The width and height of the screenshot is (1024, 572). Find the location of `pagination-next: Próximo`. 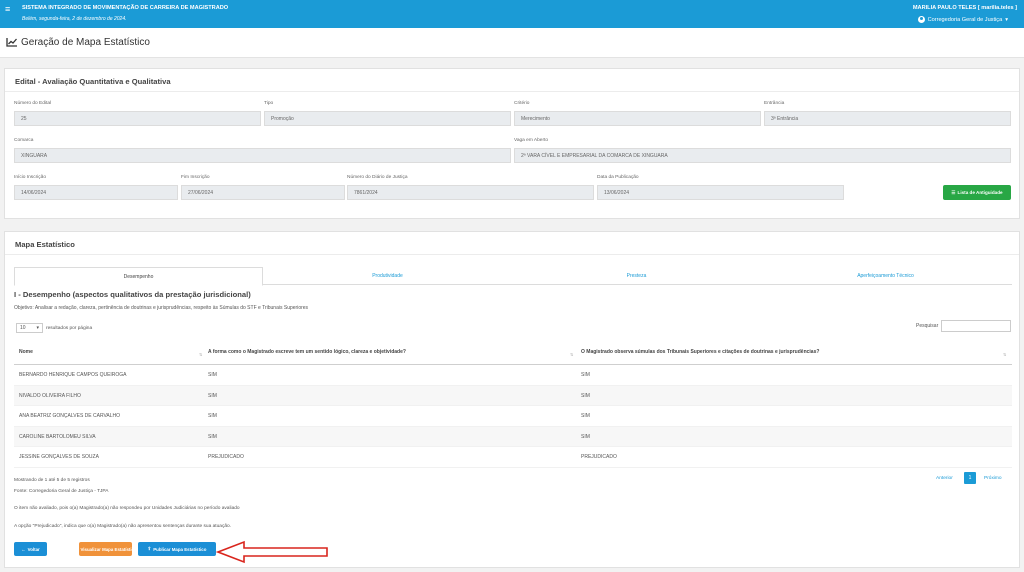

pagination-next: Próximo is located at coordinates (993, 478).